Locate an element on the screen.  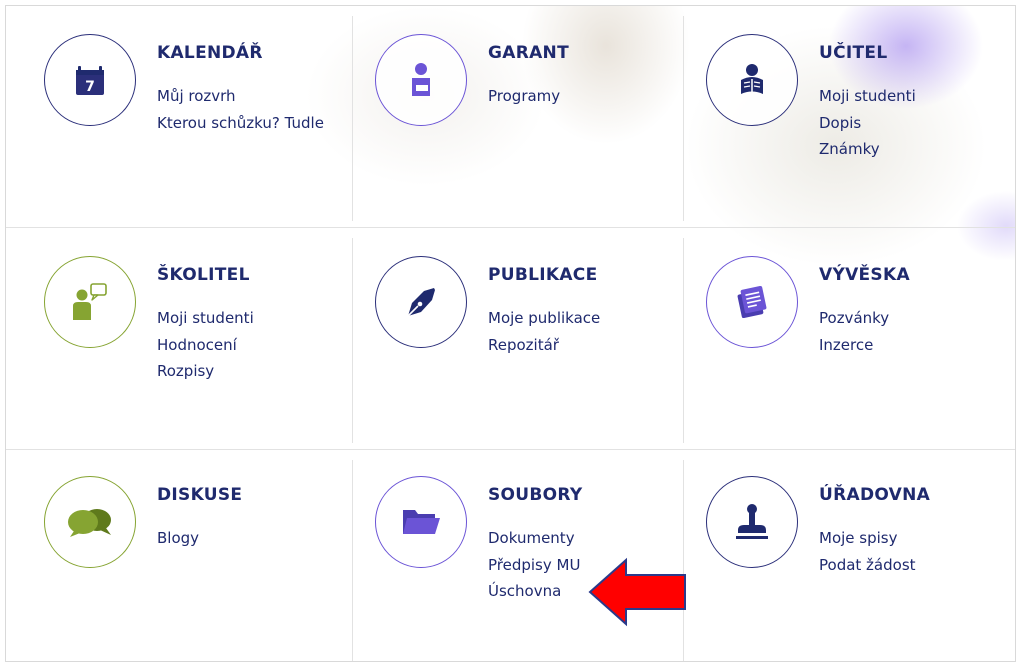
tile-title-kalendar: KALENDÁŘ is located at coordinates (210, 53).